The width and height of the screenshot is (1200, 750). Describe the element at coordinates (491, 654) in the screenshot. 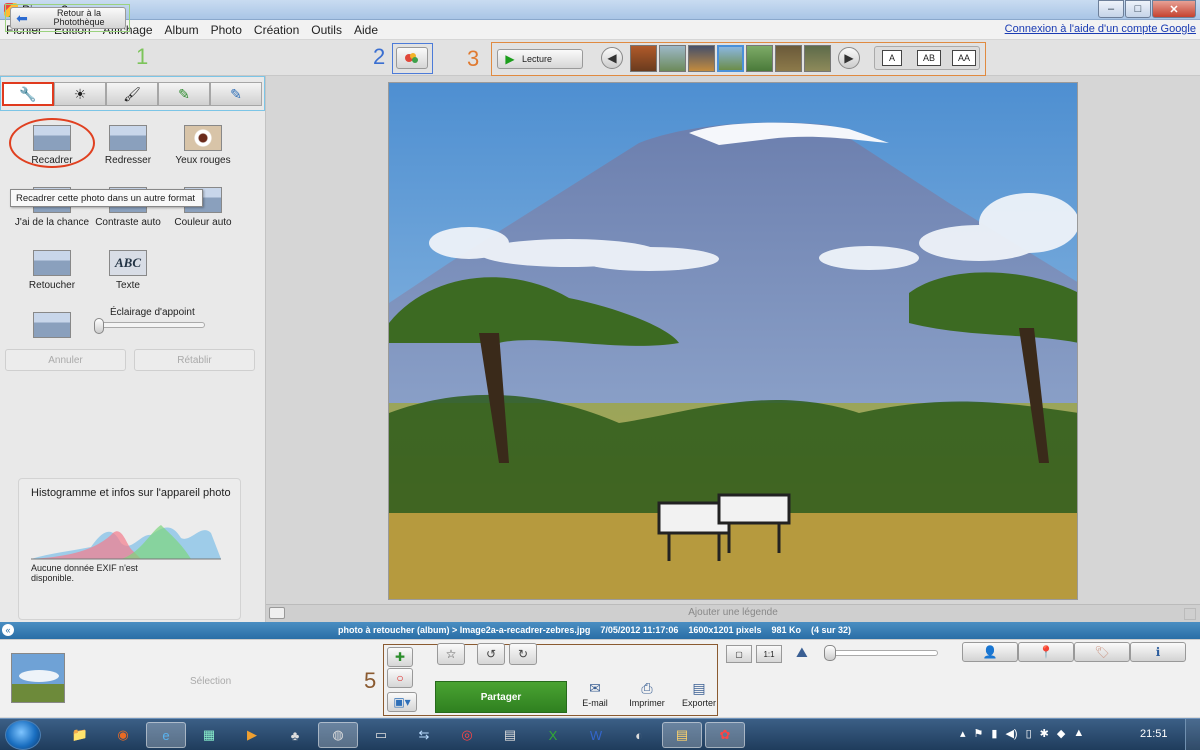

I see `rotate-left-button: ↺` at that location.